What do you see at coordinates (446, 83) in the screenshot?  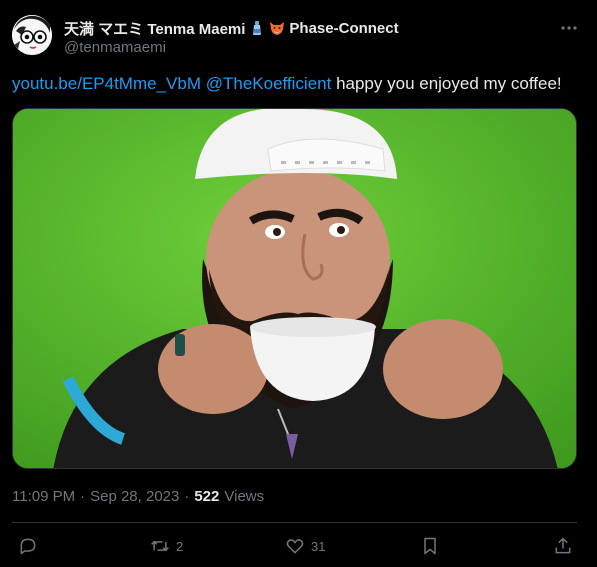 I see `tweet-body: happy you enjoyed my coffee!` at bounding box center [446, 83].